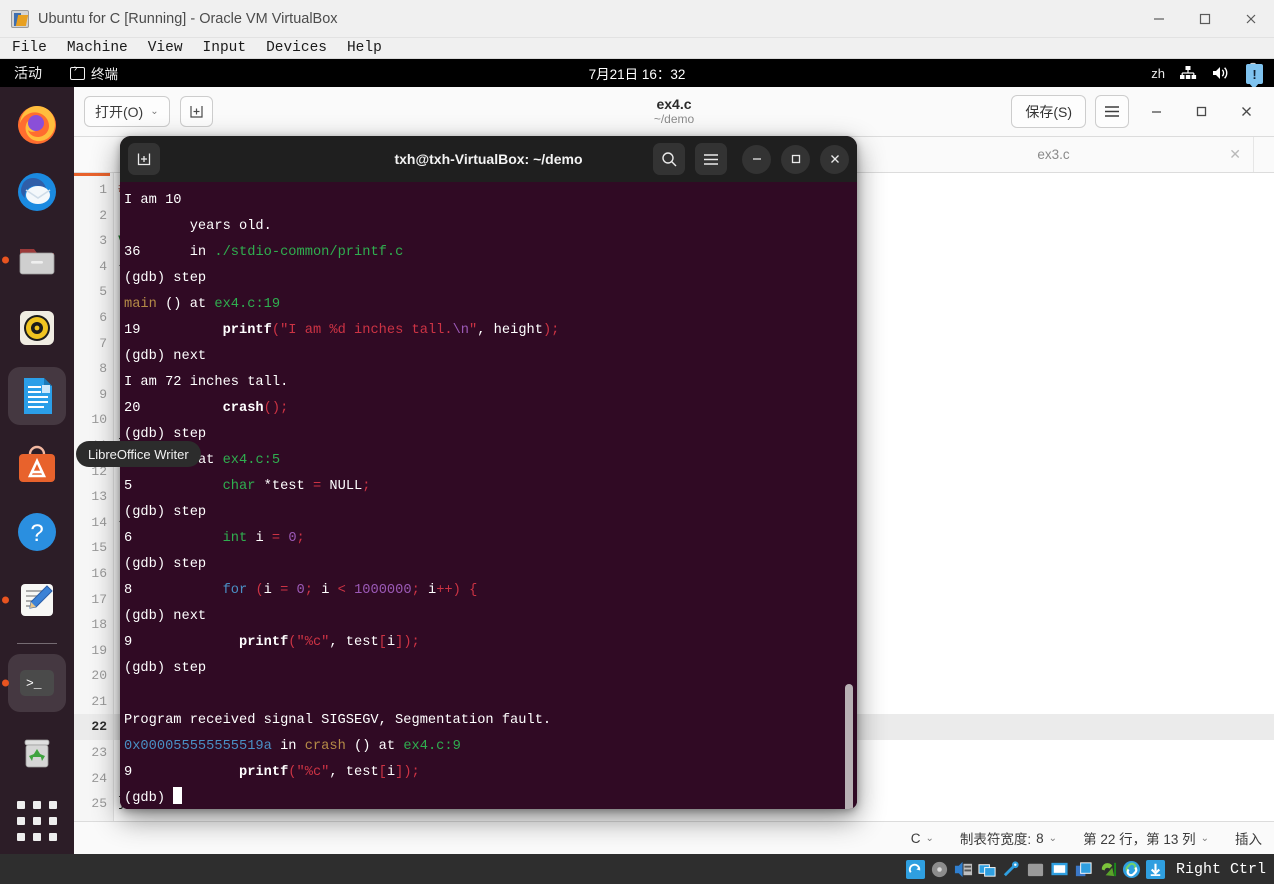 This screenshot has height=884, width=1274. Describe the element at coordinates (849, 746) in the screenshot. I see `terminal-scrollbar` at that location.